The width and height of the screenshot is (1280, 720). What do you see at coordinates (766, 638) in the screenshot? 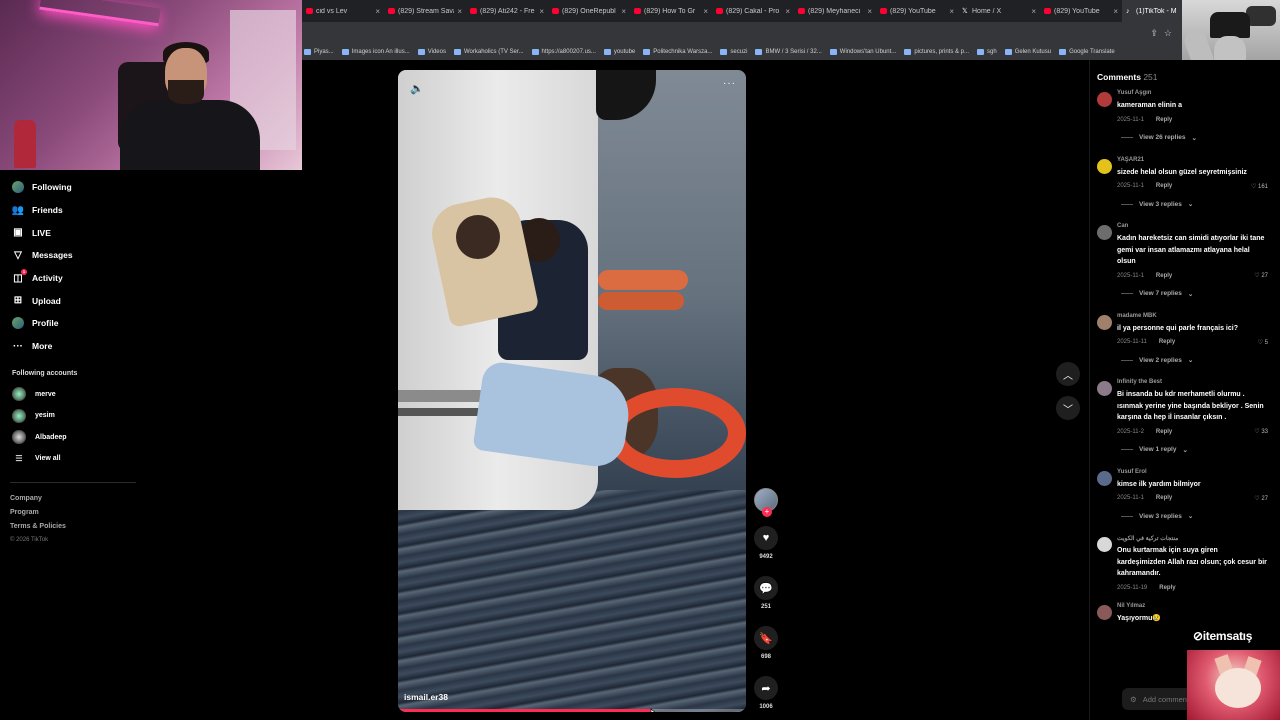
I see `save-button: 🔖` at bounding box center [766, 638].